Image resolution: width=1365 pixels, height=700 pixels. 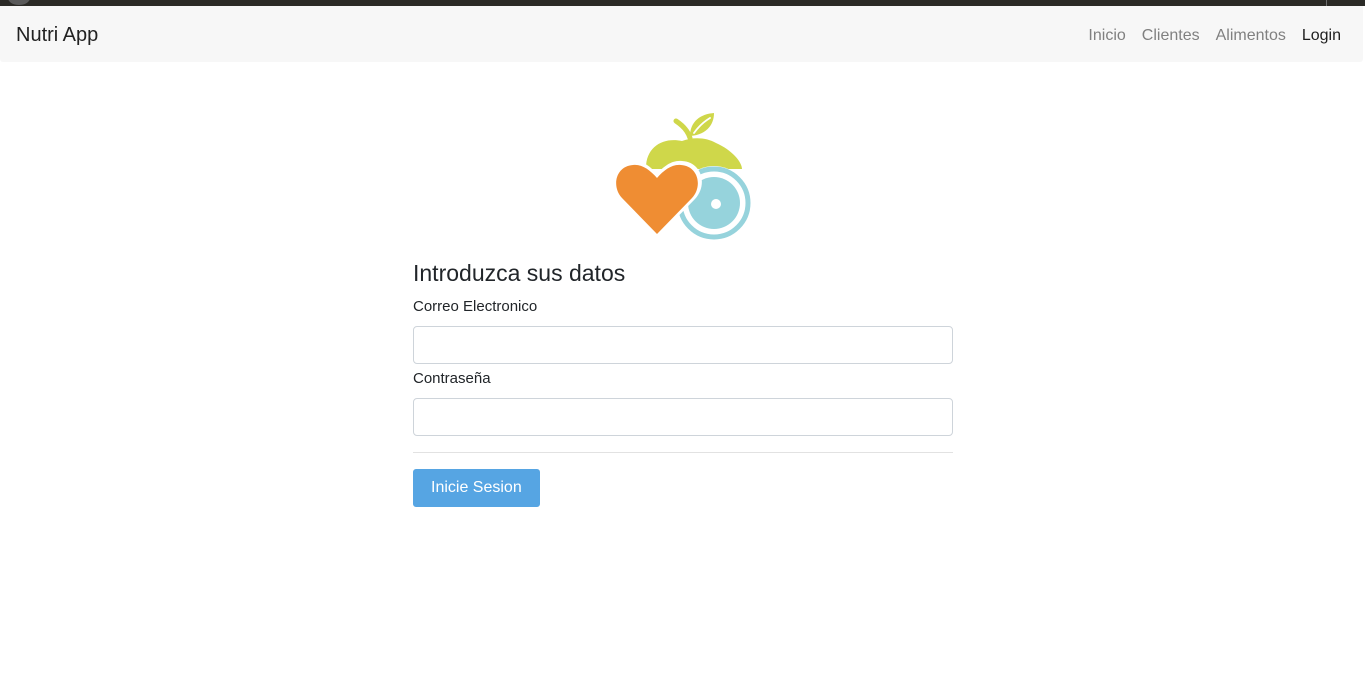 What do you see at coordinates (1171, 36) in the screenshot?
I see `nav-link-clientes: Clientes` at bounding box center [1171, 36].